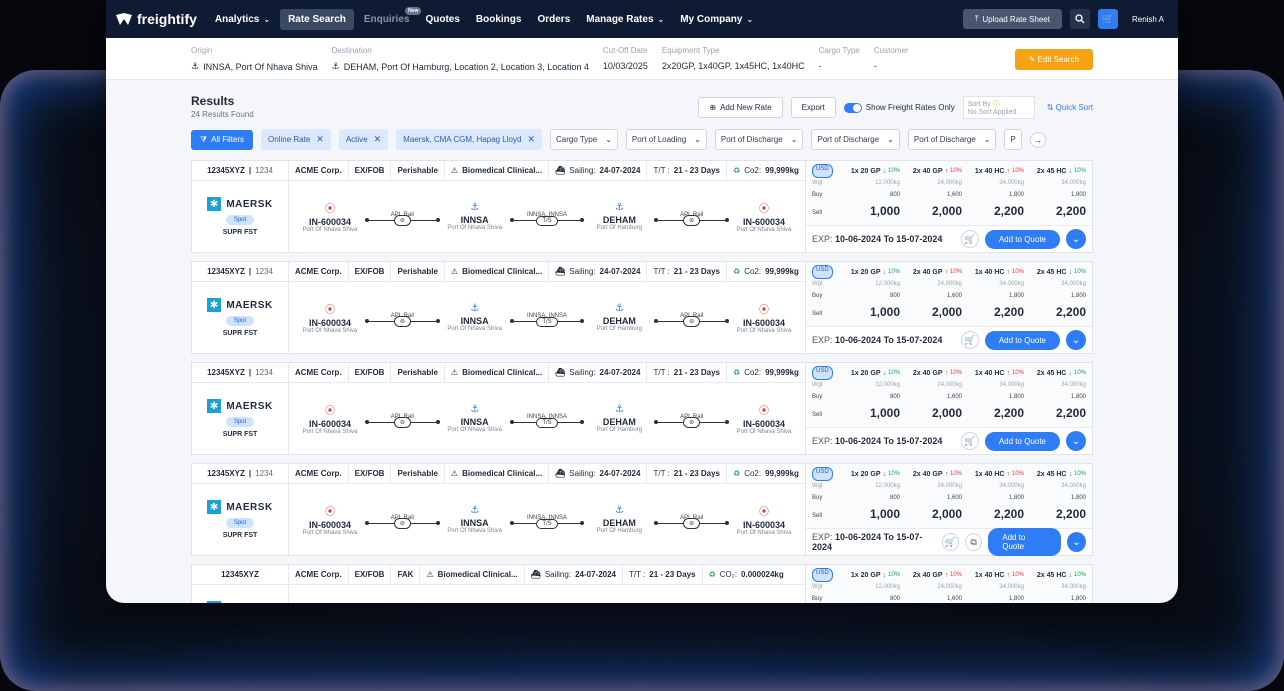 This screenshot has height=691, width=1284. Describe the element at coordinates (226, 271) in the screenshot. I see `rate-id-text: 12345XYZ` at that location.